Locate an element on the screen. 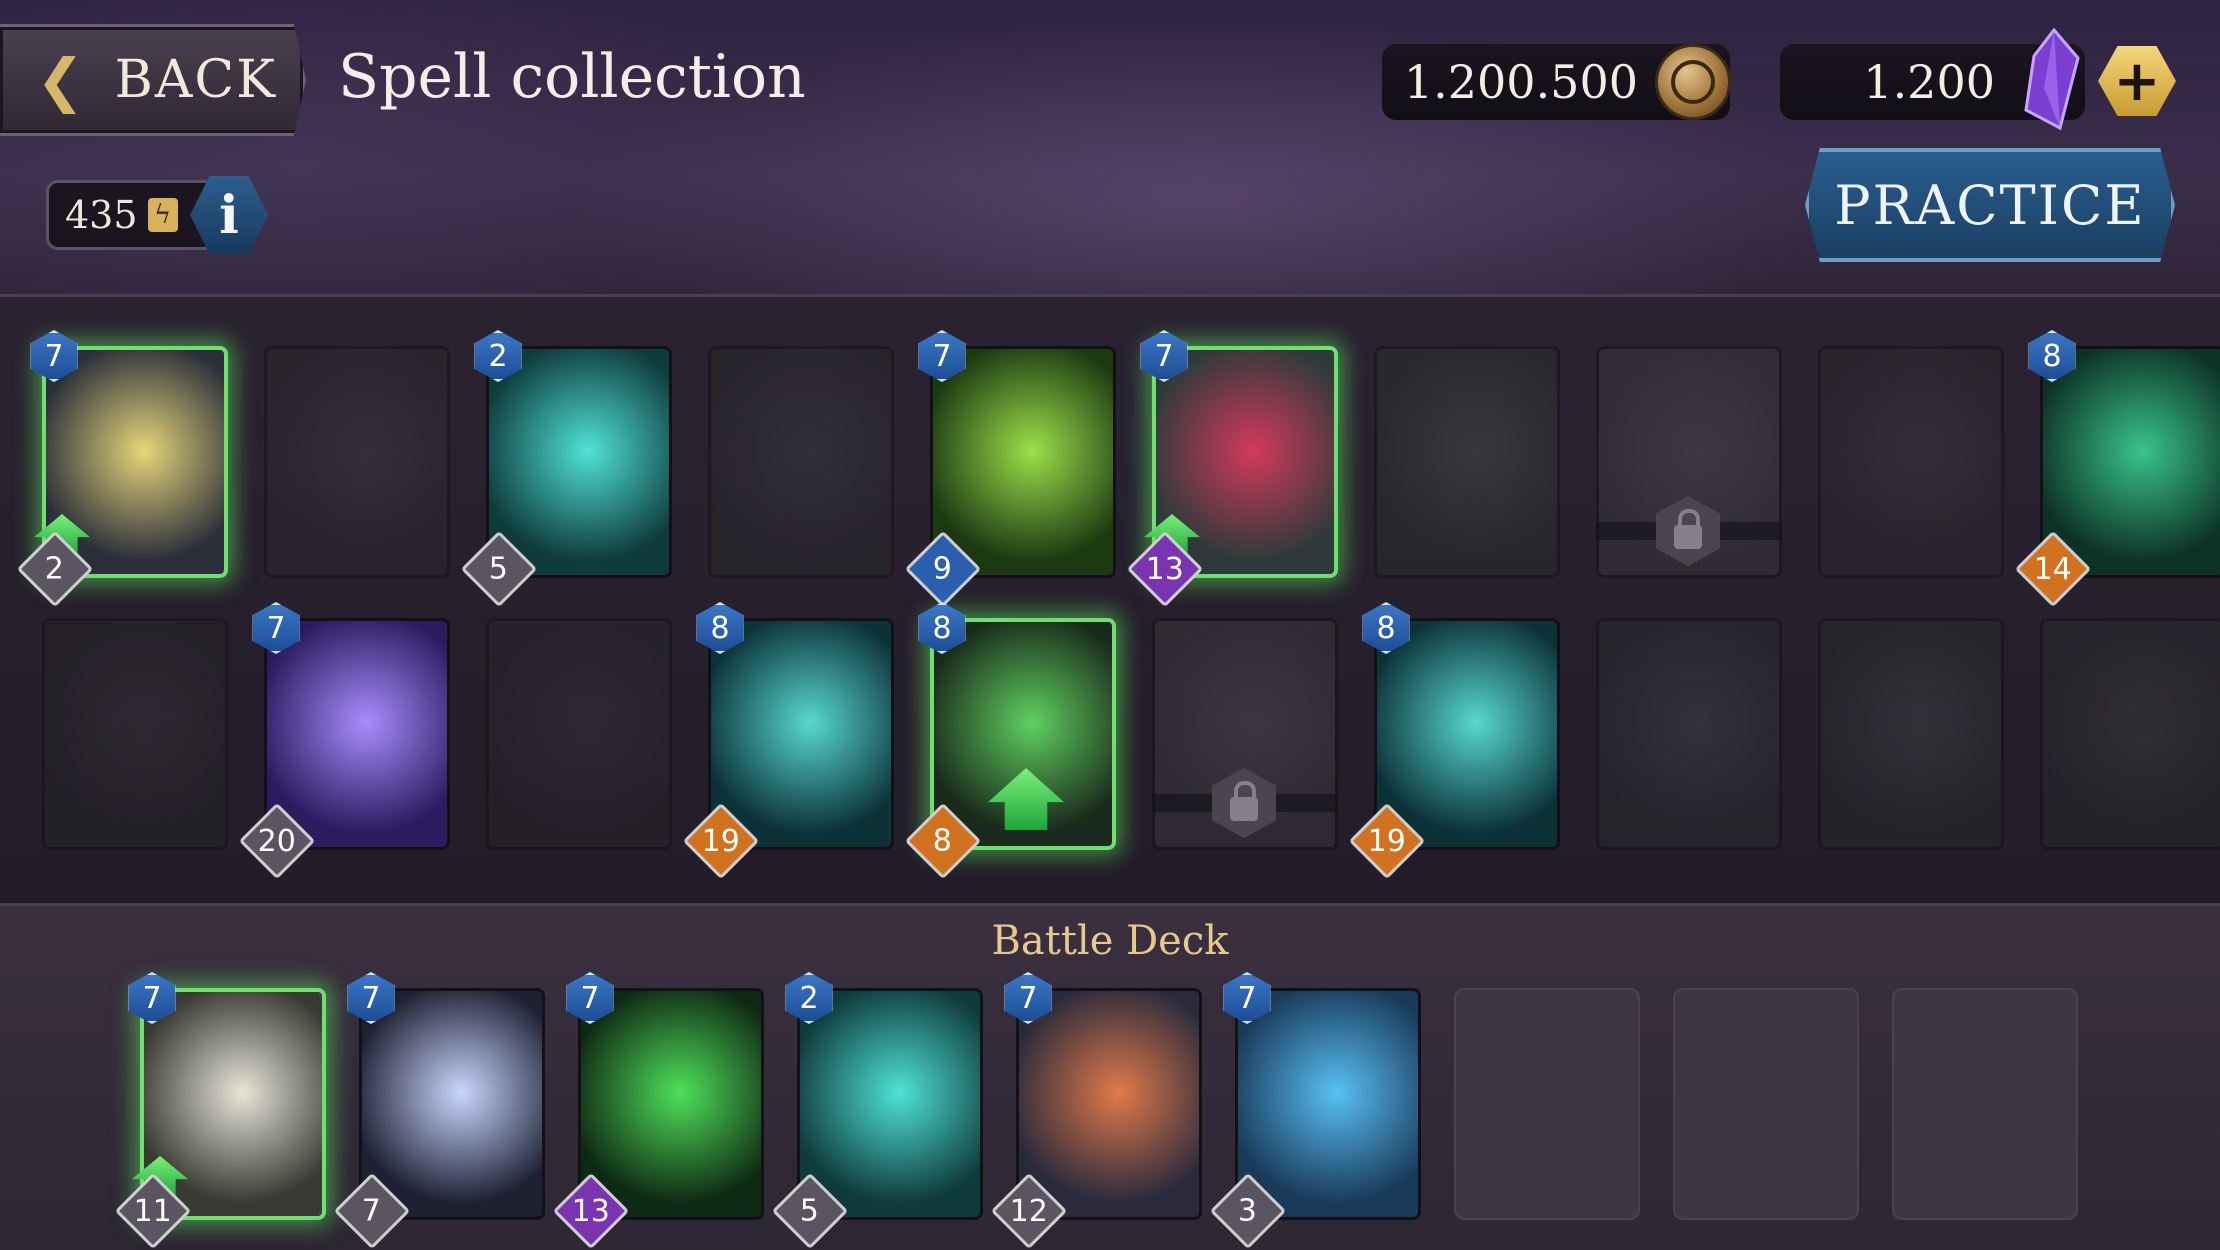 This screenshot has width=2220, height=1250. spell-card: 73 is located at coordinates (1315, 1111).